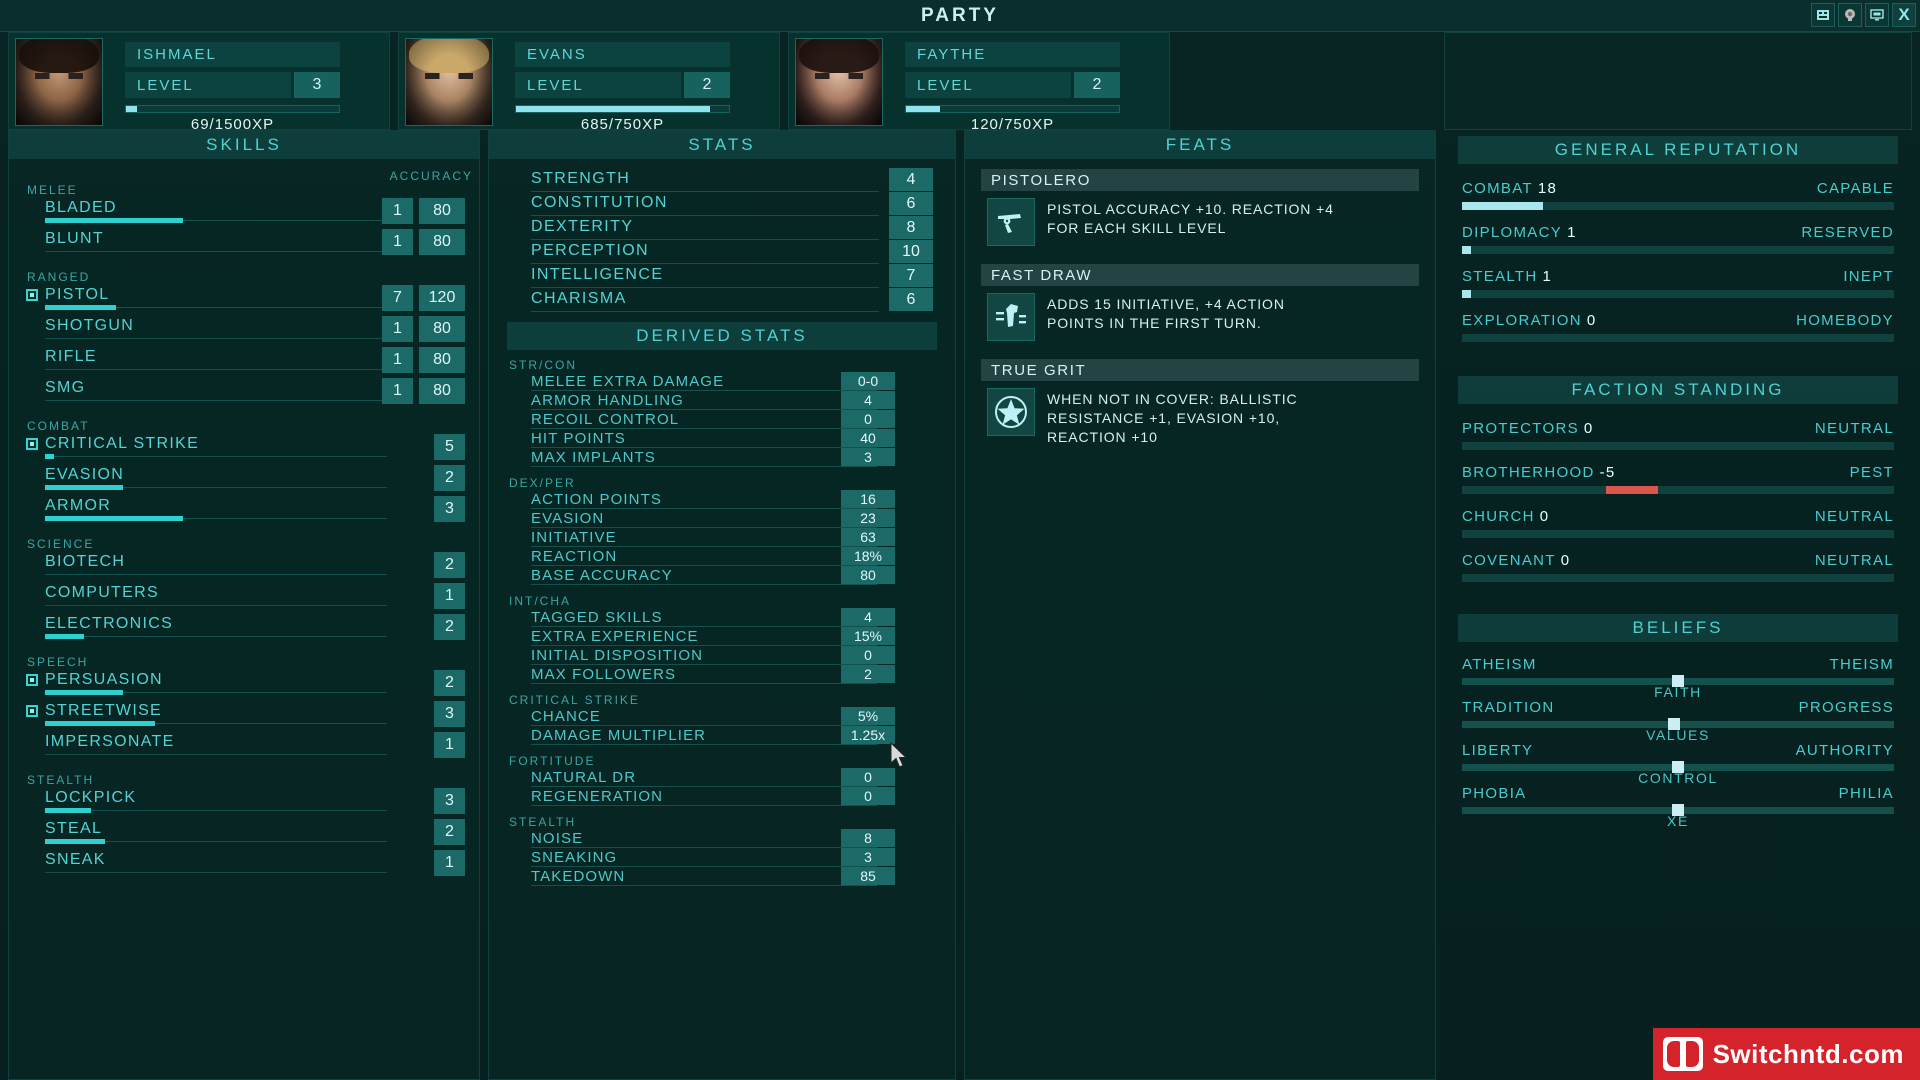  Describe the element at coordinates (1678, 678) in the screenshot. I see `belief-row: ATHEISM THEISM FAITH` at that location.